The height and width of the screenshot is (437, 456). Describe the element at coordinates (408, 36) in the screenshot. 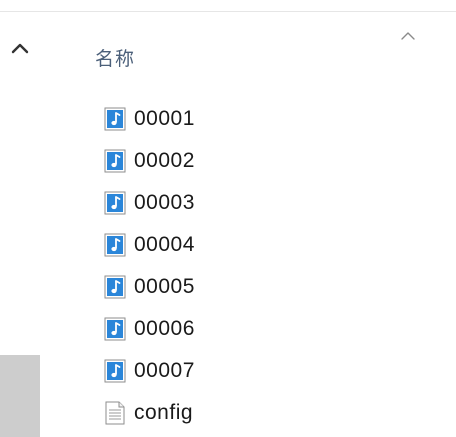

I see `sort-ascending-icon` at that location.